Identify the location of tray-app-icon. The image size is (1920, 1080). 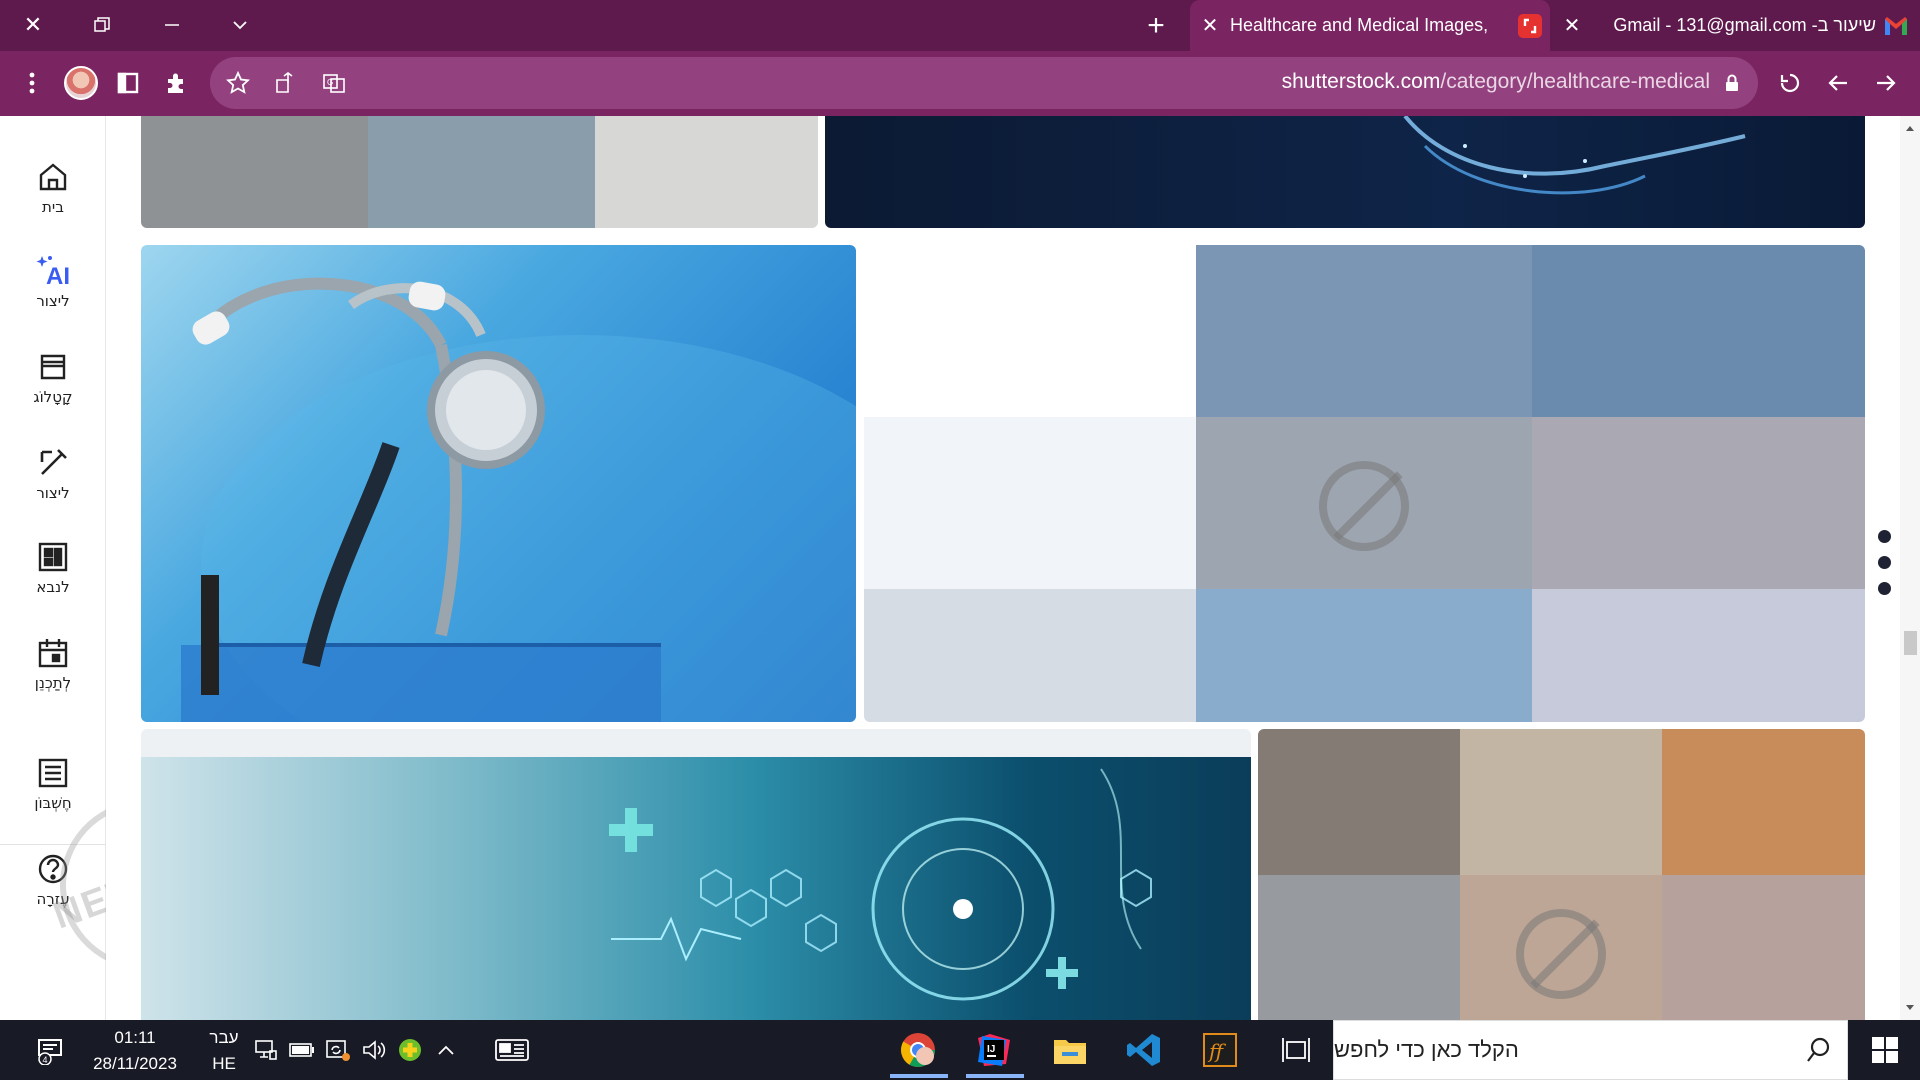
(410, 1050).